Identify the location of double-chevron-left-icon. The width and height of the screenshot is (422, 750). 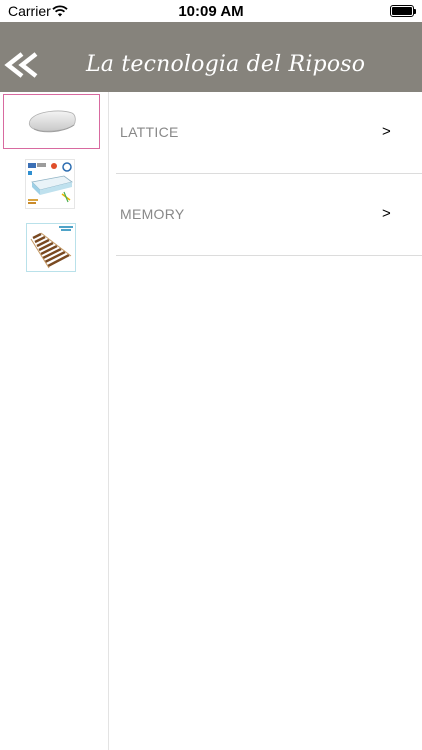
(21, 65).